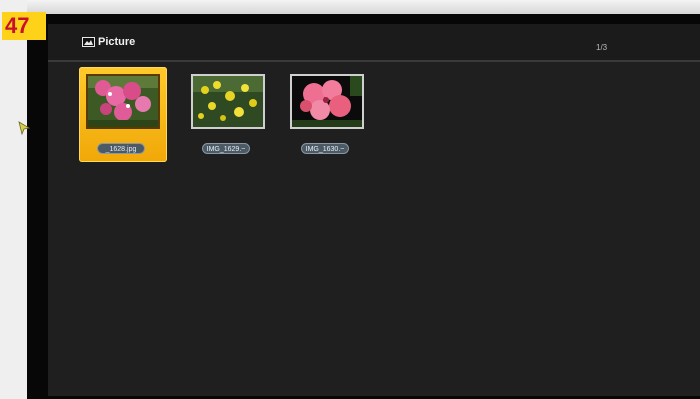 Image resolution: width=700 pixels, height=399 pixels. What do you see at coordinates (24, 128) in the screenshot?
I see `pointer-cursor-icon` at bounding box center [24, 128].